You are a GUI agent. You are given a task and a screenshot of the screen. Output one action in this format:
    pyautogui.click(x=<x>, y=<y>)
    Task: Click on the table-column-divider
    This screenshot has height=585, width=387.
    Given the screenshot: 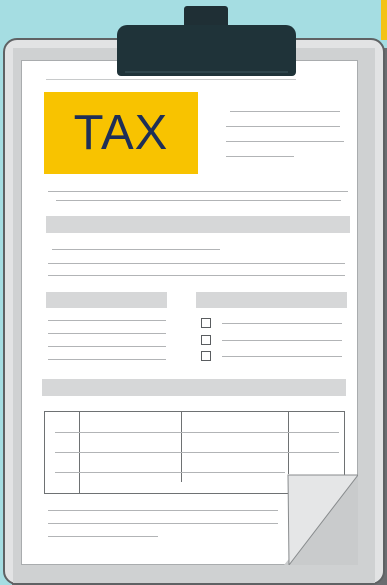 What is the action you would take?
    pyautogui.click(x=288, y=443)
    